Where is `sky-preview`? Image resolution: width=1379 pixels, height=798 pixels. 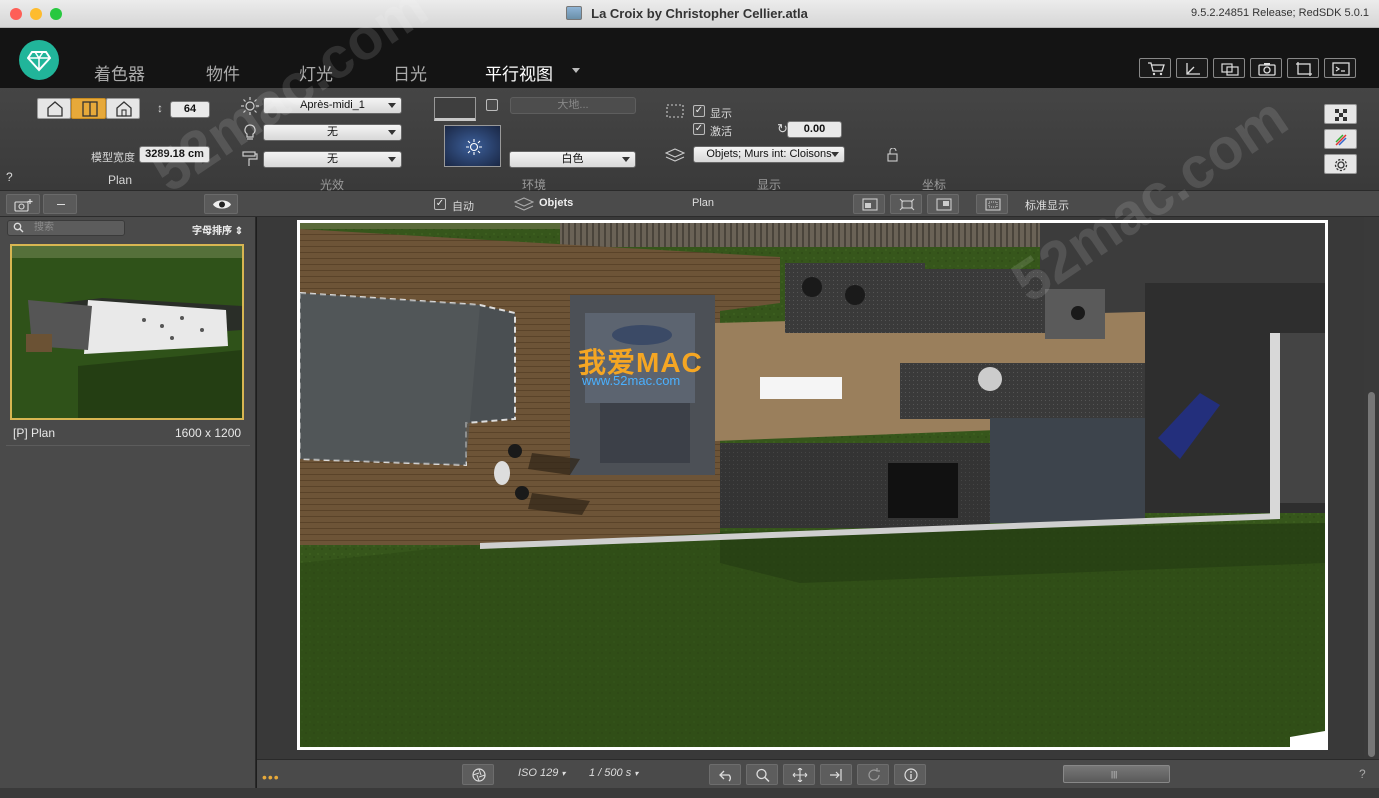 sky-preview is located at coordinates (472, 146).